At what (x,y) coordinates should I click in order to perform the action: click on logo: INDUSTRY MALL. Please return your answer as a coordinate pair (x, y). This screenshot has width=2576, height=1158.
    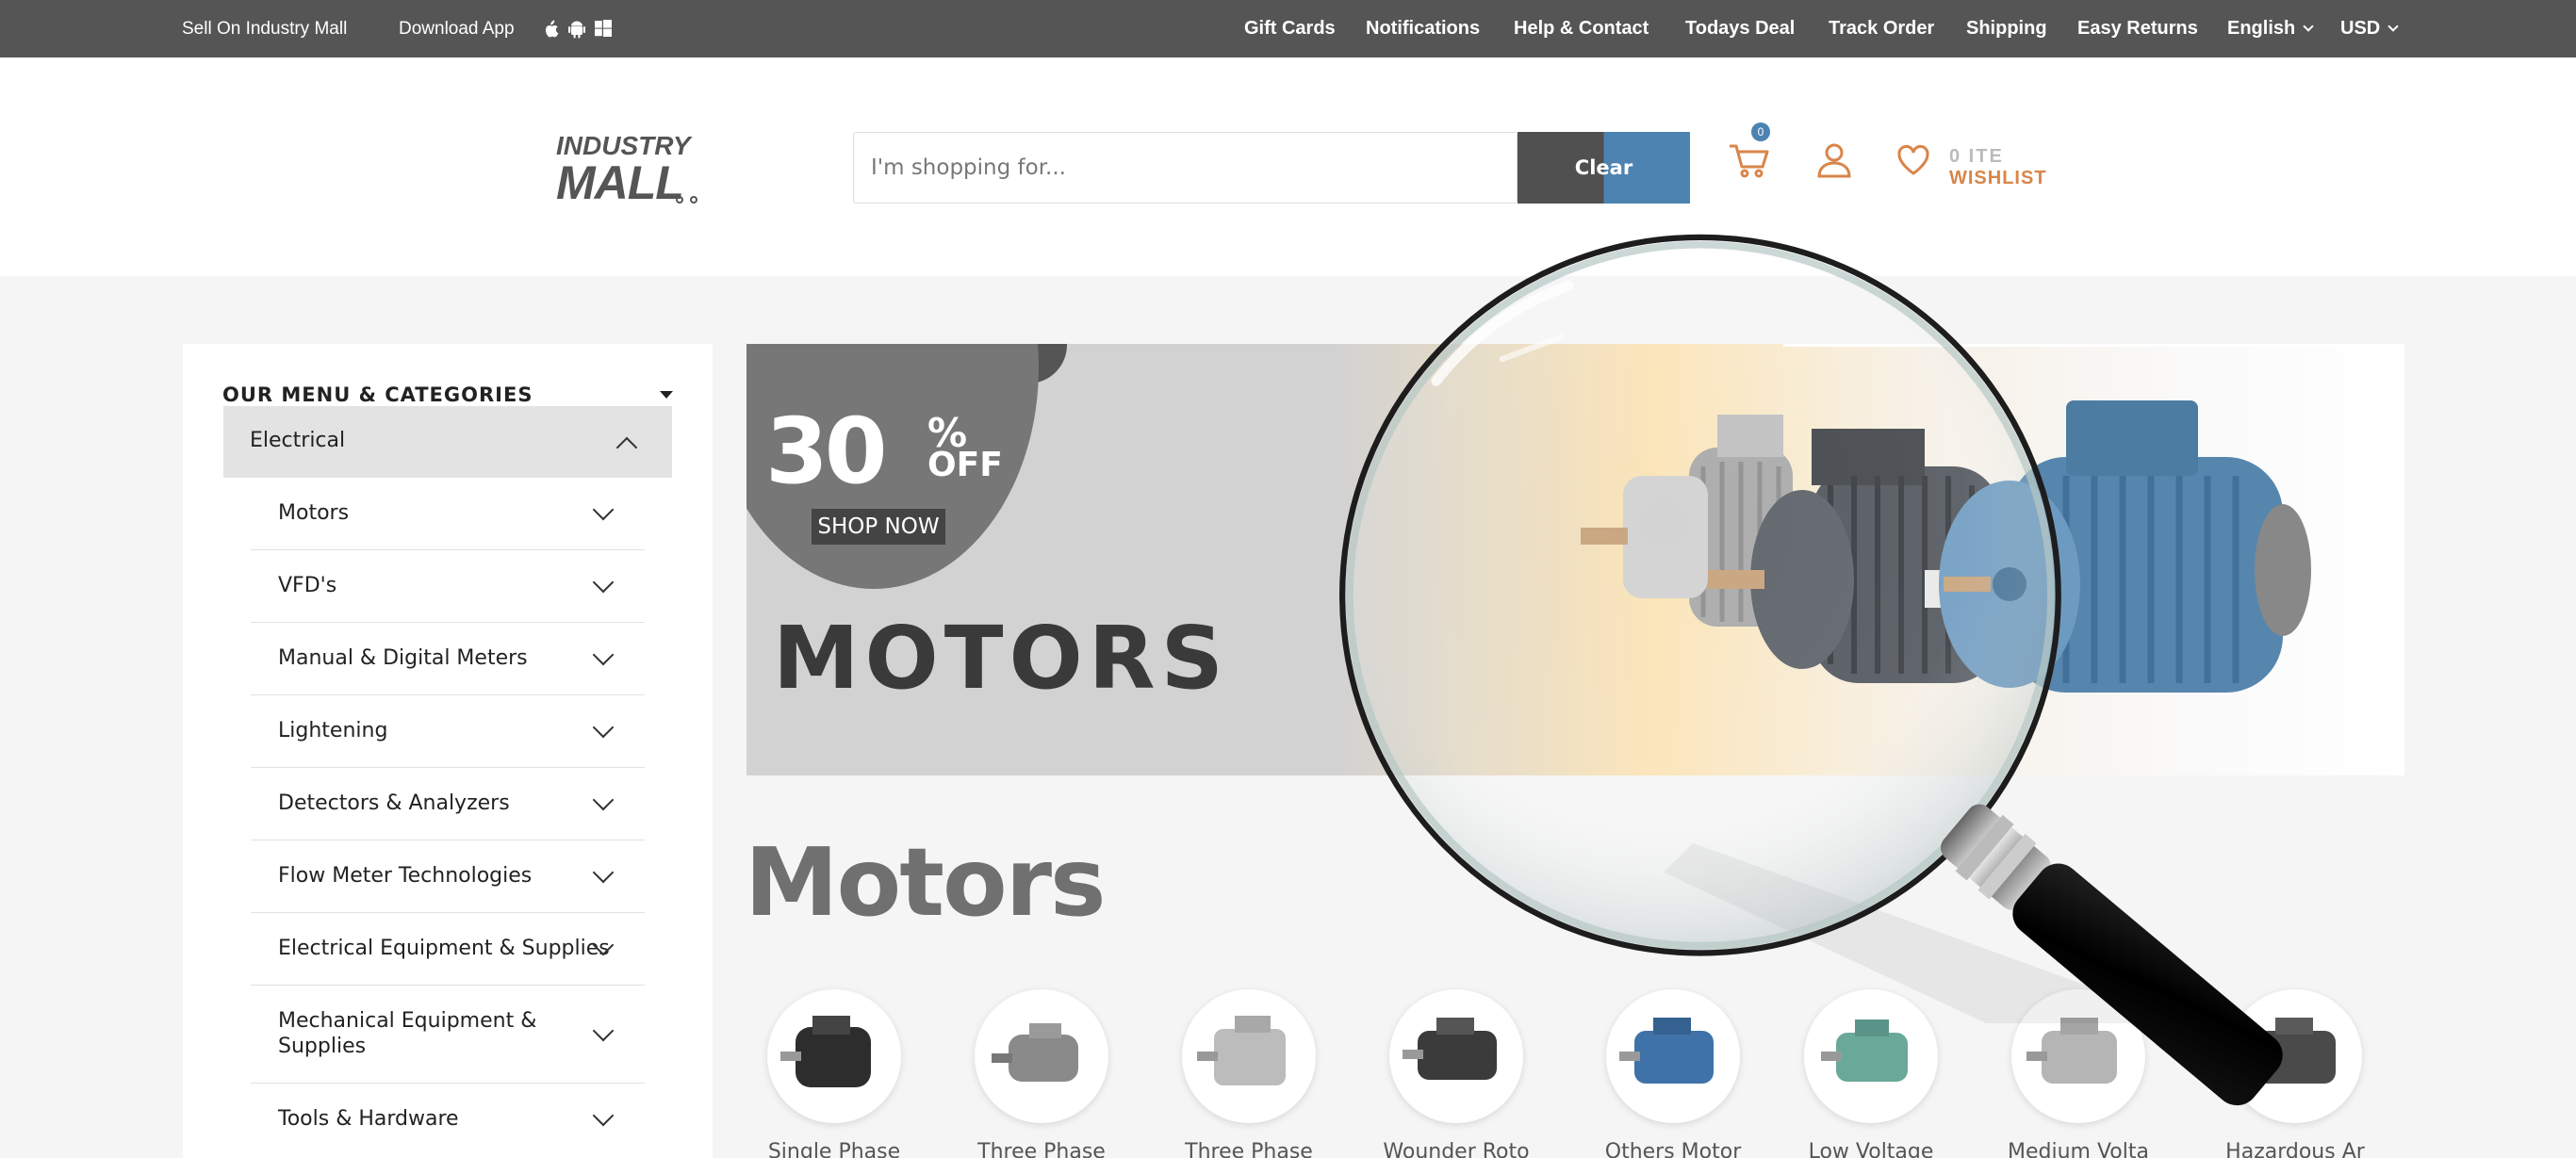
    Looking at the image, I should click on (634, 170).